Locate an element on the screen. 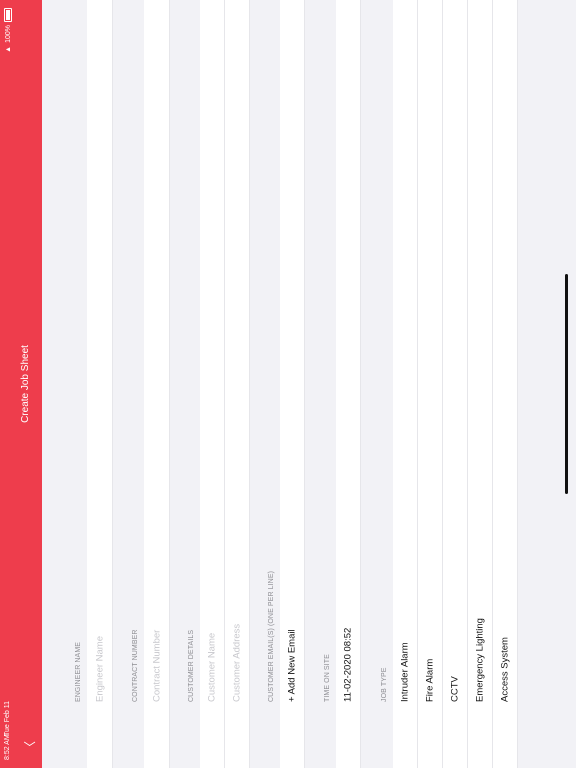 The height and width of the screenshot is (768, 576). engineer-name-field: Engineer Name is located at coordinates (100, 384).